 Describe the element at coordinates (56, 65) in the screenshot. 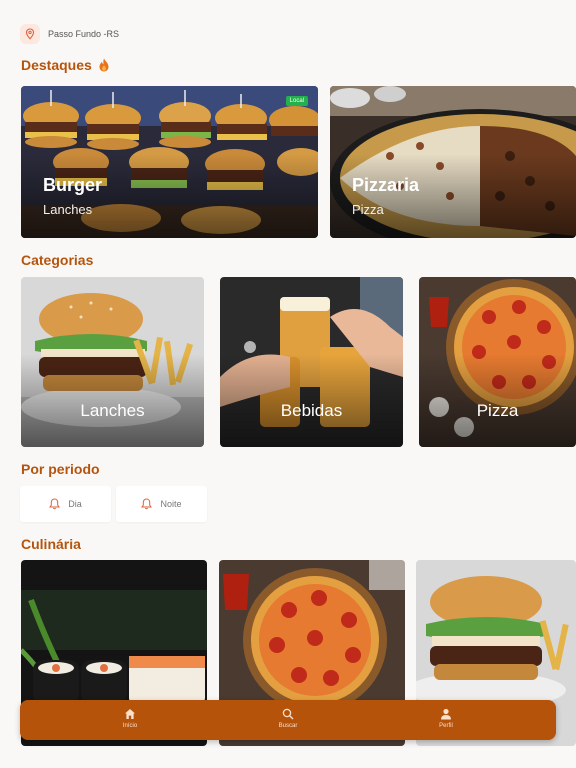

I see `highlights-heading: Destaques` at that location.